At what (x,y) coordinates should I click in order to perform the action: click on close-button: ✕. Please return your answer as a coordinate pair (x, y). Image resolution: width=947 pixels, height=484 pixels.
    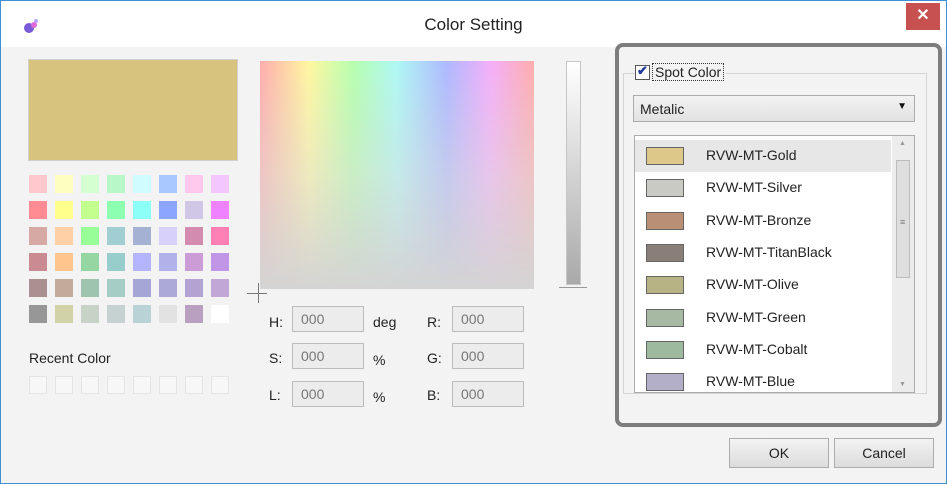
    Looking at the image, I should click on (923, 16).